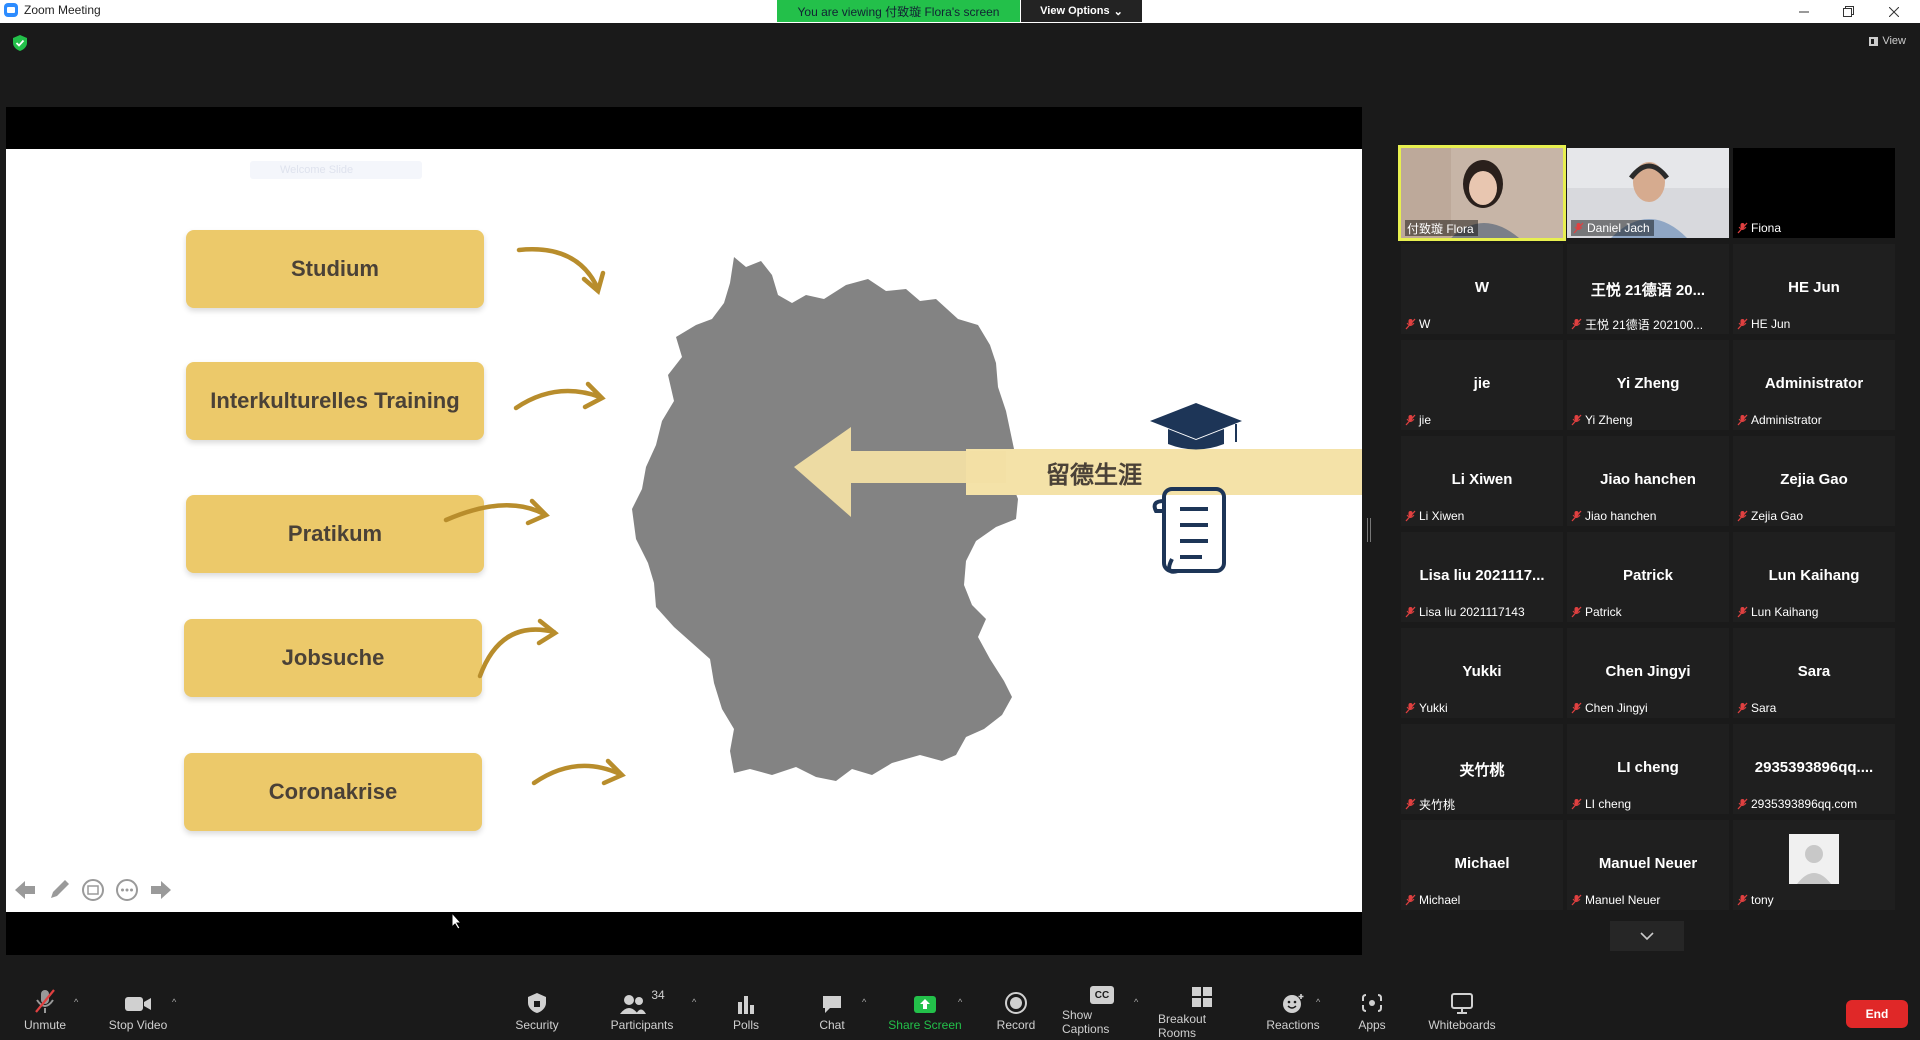 The image size is (1920, 1040). I want to click on participant-tile: Lun Kaihang Lun Kaihang, so click(1814, 577).